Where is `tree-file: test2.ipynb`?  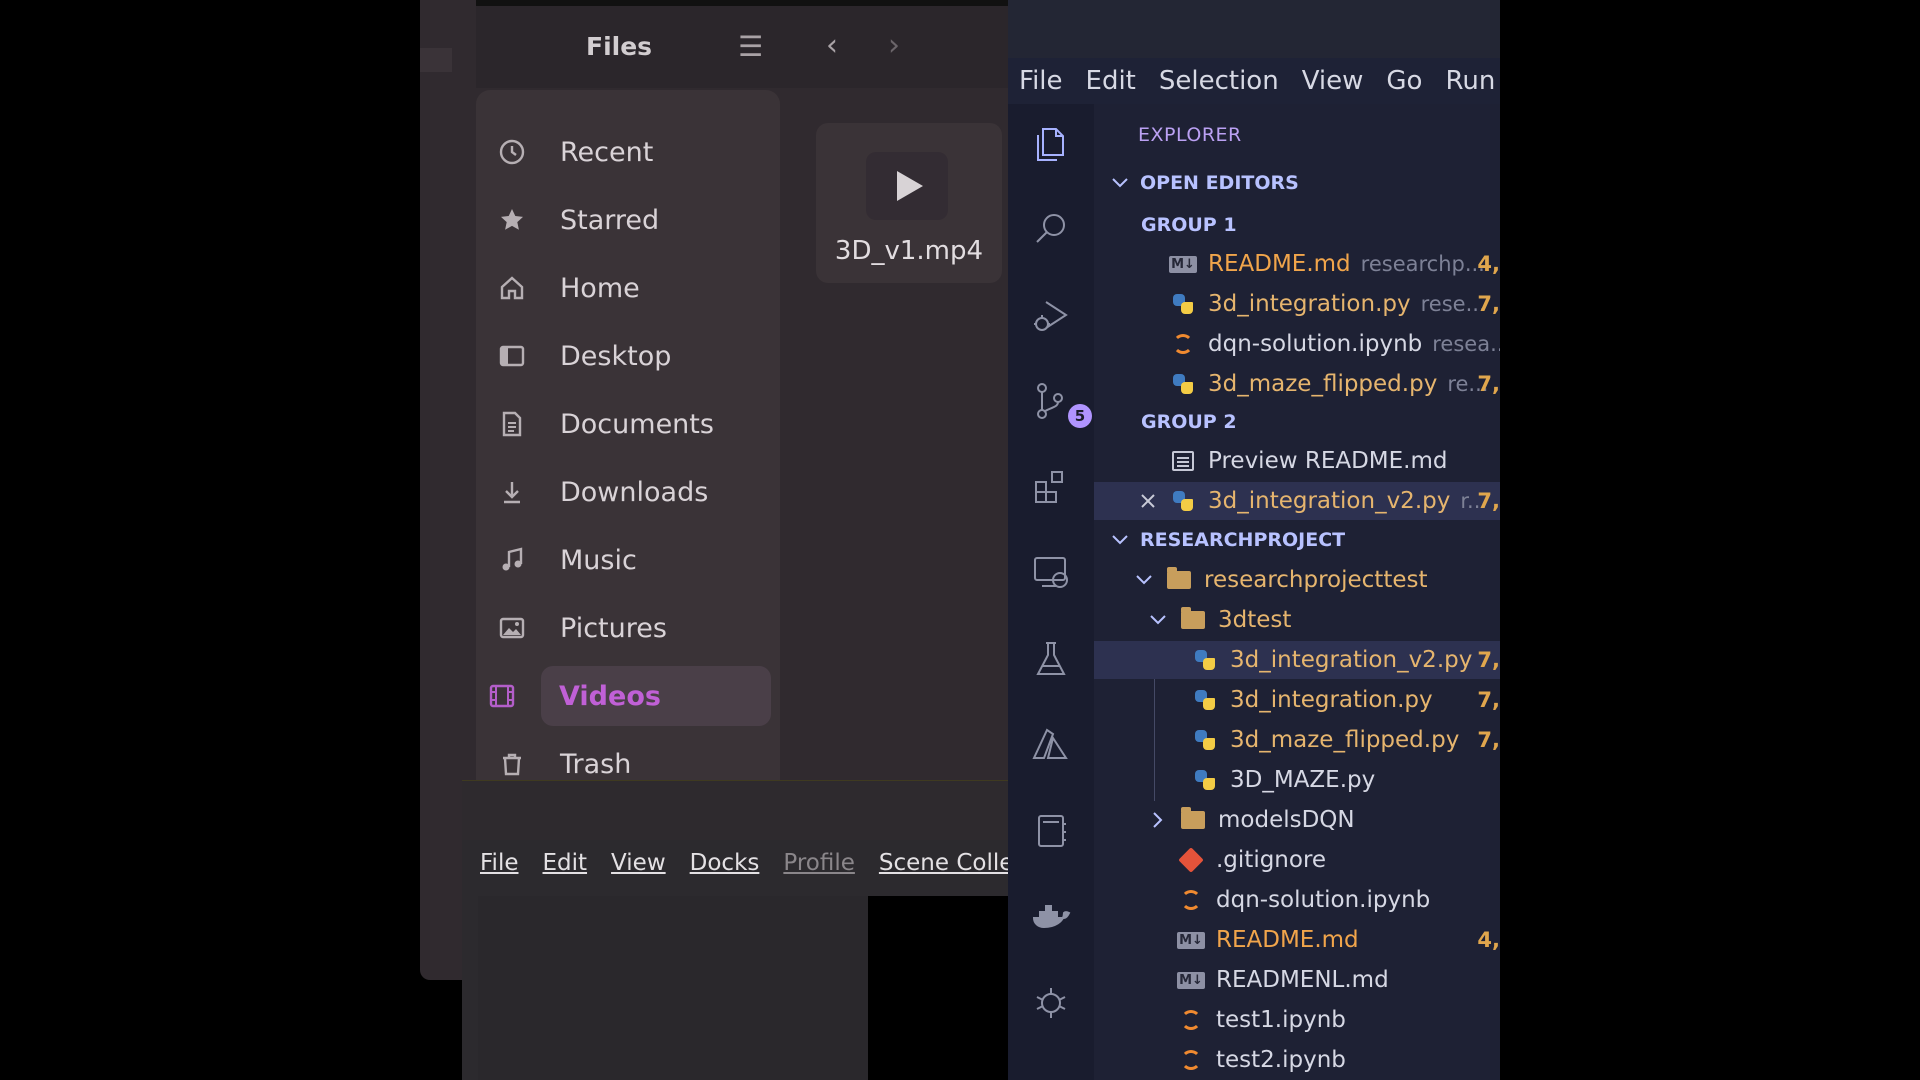 tree-file: test2.ipynb is located at coordinates (1297, 1060).